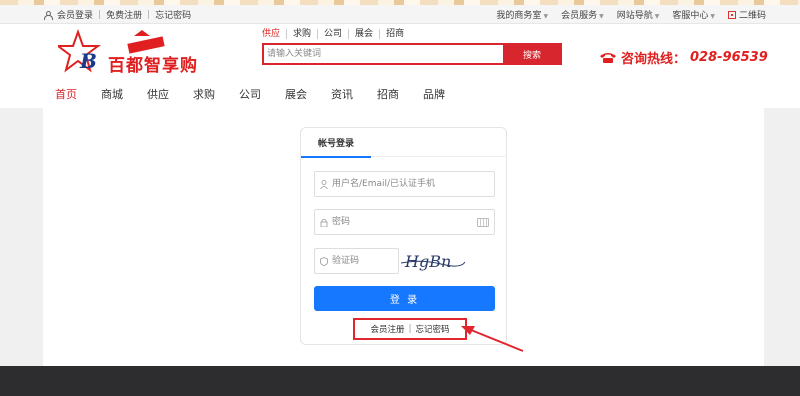 This screenshot has height=396, width=800. Describe the element at coordinates (158, 94) in the screenshot. I see `nav-item-supply: 供应` at that location.